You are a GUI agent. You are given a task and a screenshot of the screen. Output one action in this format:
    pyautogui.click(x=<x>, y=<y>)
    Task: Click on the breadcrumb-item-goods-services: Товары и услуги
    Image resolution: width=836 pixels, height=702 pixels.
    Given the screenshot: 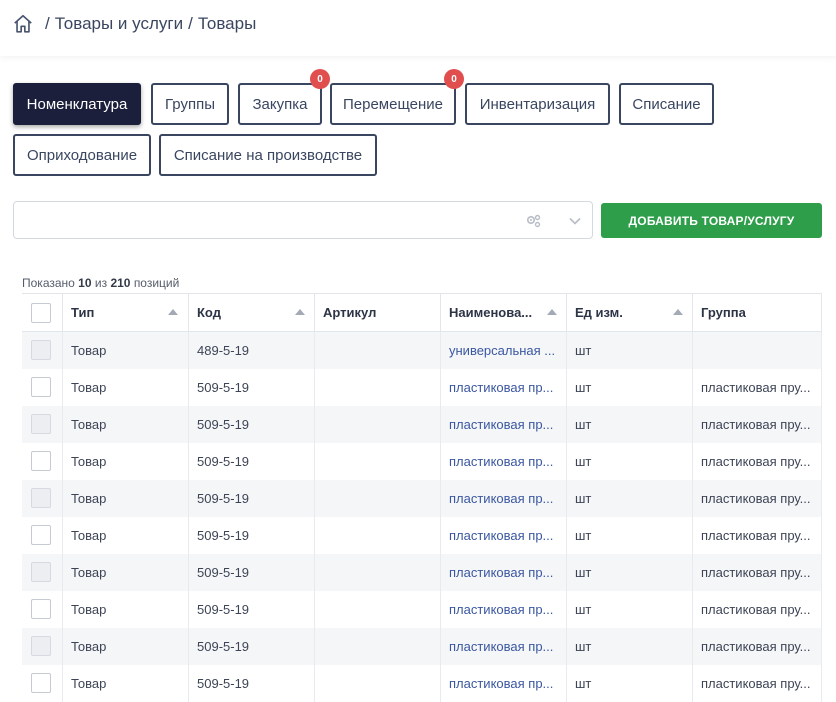 What is the action you would take?
    pyautogui.click(x=119, y=24)
    